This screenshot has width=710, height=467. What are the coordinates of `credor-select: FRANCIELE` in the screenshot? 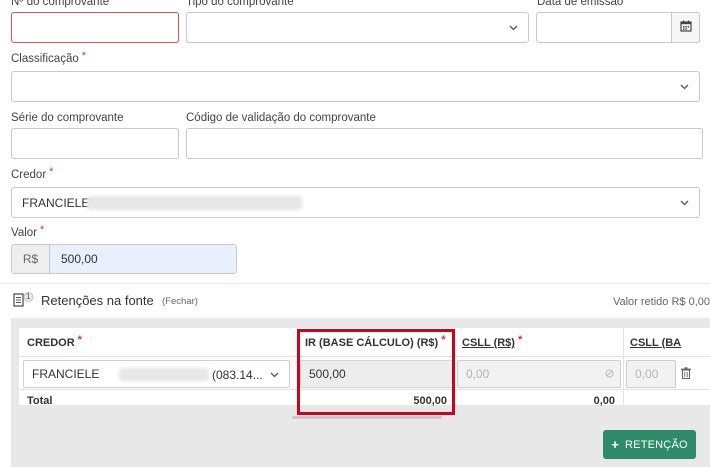 It's located at (355, 202).